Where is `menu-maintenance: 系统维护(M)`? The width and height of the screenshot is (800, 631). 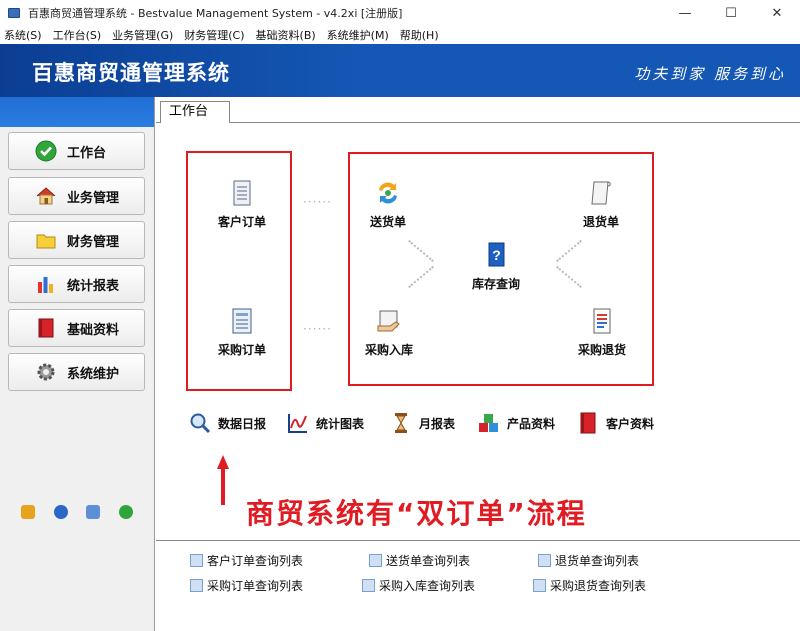 menu-maintenance: 系统维护(M) is located at coordinates (358, 35).